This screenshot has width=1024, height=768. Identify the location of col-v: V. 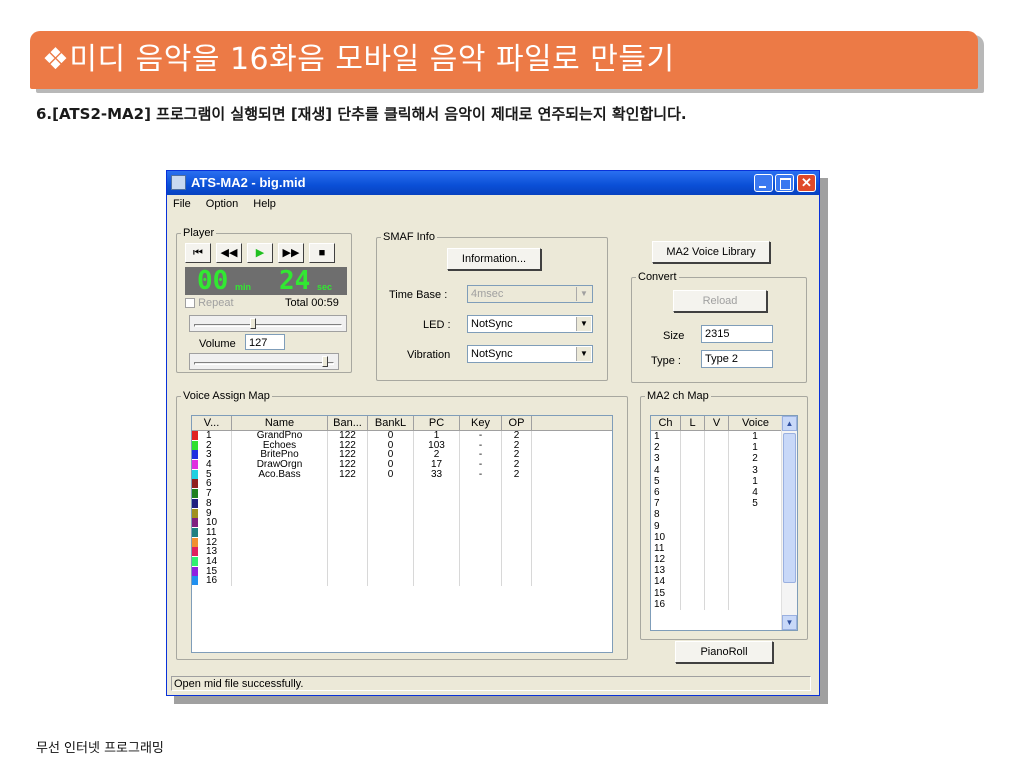
(717, 423).